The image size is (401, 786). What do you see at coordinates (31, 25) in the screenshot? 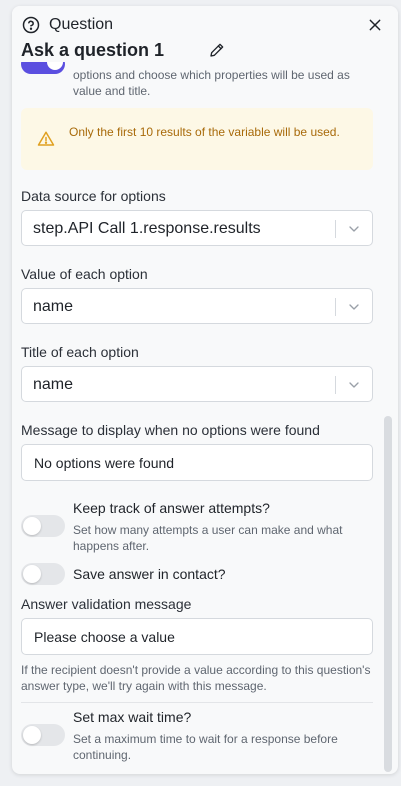
I see `question-circle-icon` at bounding box center [31, 25].